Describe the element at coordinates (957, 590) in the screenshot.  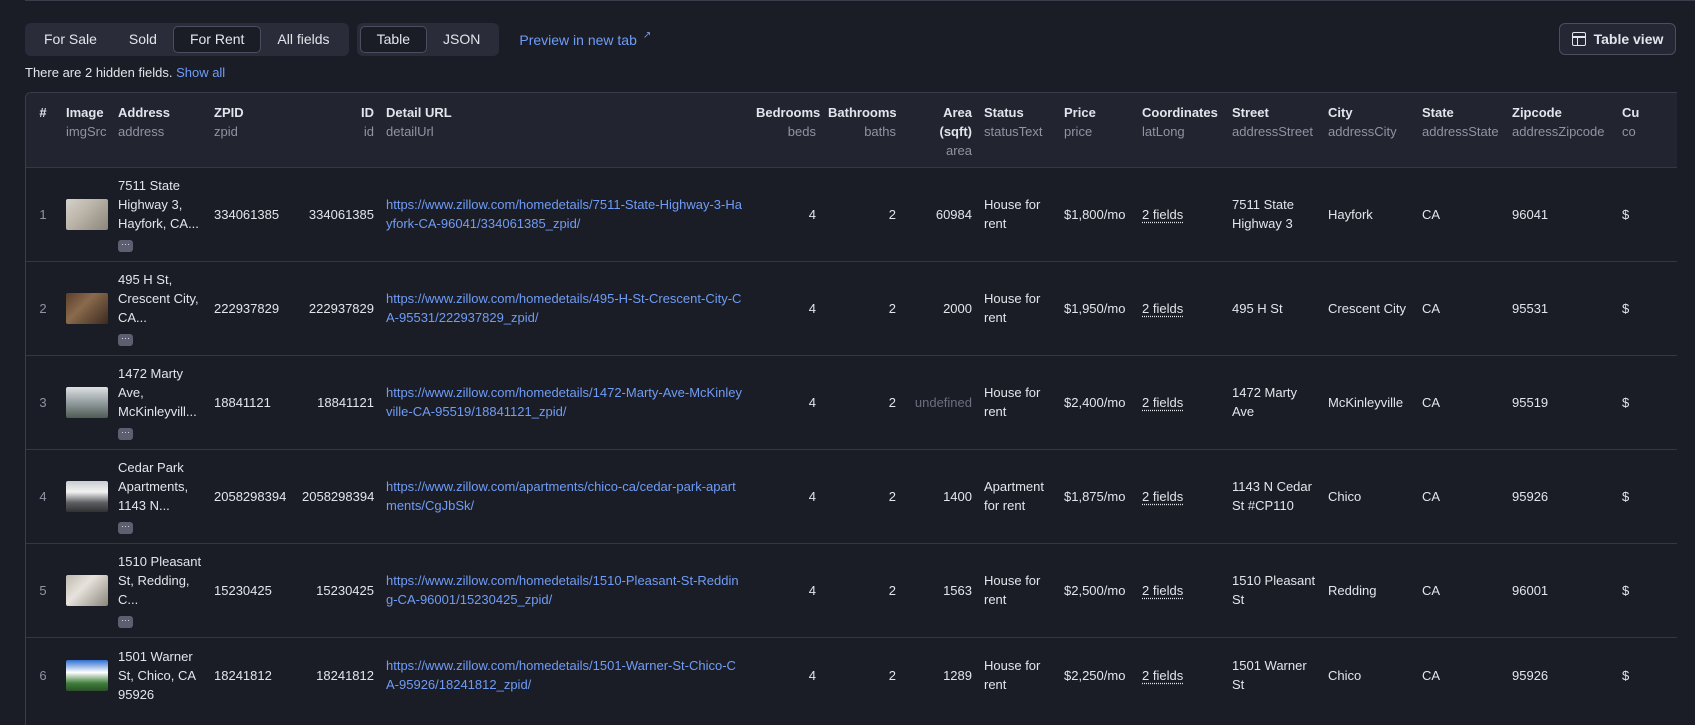
I see `area-cell: 1563` at that location.